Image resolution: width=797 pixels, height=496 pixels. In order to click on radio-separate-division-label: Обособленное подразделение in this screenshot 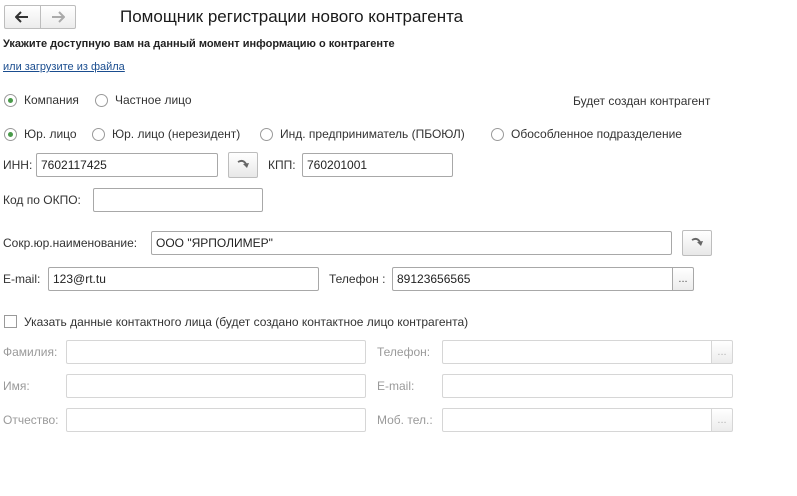, I will do `click(596, 134)`.